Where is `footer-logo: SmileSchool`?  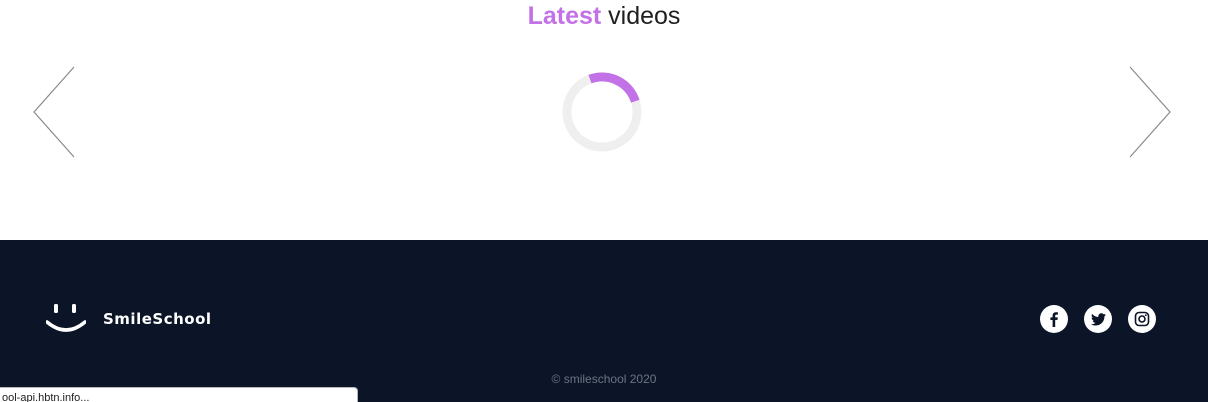 footer-logo: SmileSchool is located at coordinates (129, 319).